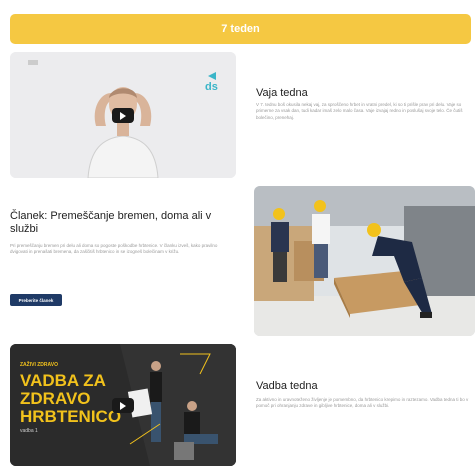  I want to click on video-subtitle: vadba 1, so click(29, 431).